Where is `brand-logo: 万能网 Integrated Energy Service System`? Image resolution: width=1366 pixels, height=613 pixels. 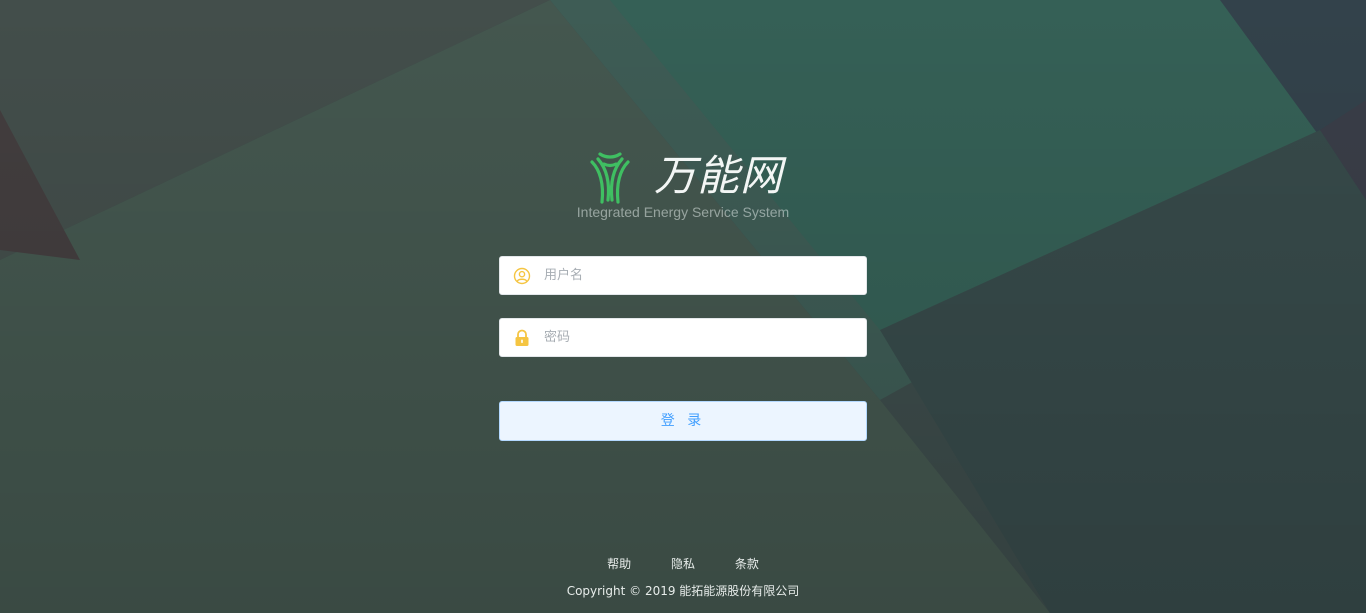
brand-logo: 万能网 Integrated Energy Service System is located at coordinates (683, 186).